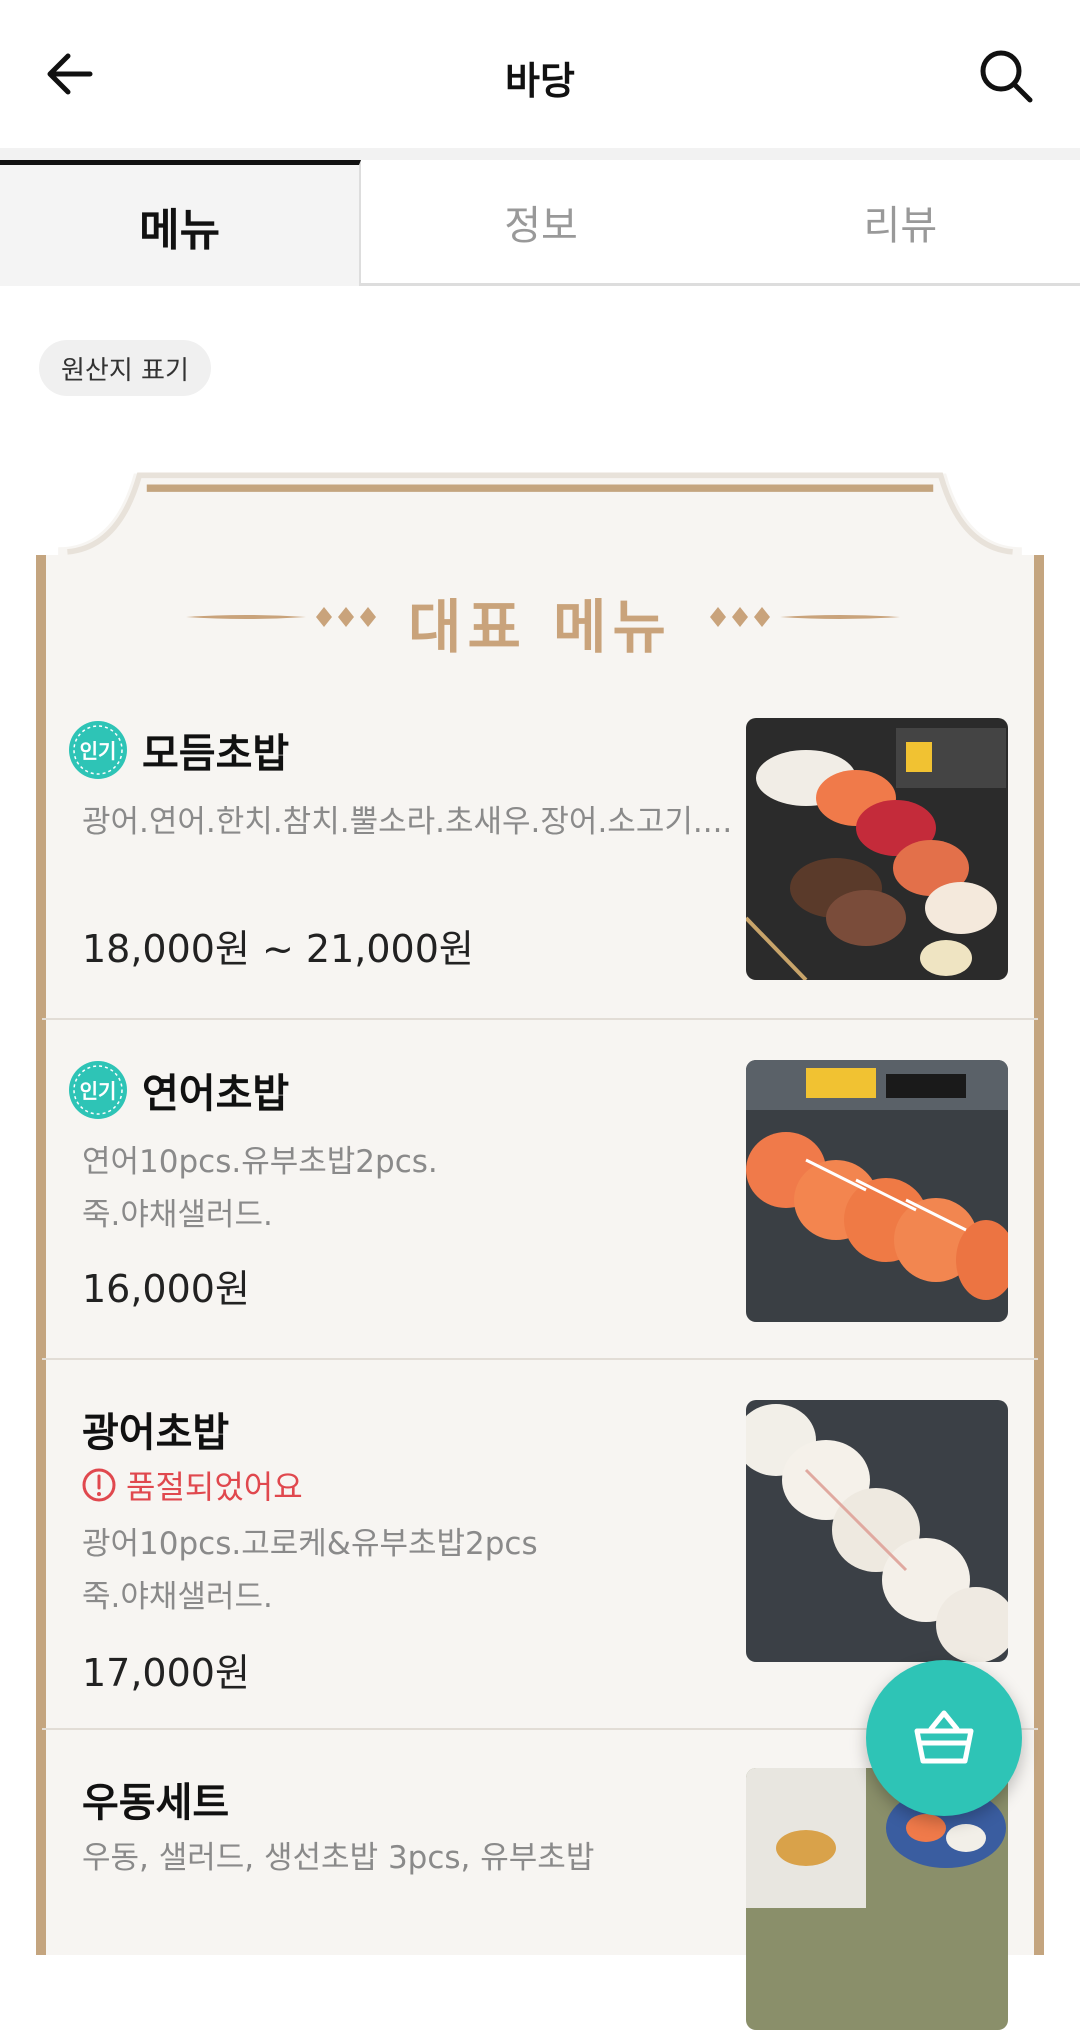 The width and height of the screenshot is (1080, 2030). I want to click on tab-bar: 메뉴 정보 리뷰, so click(540, 223).